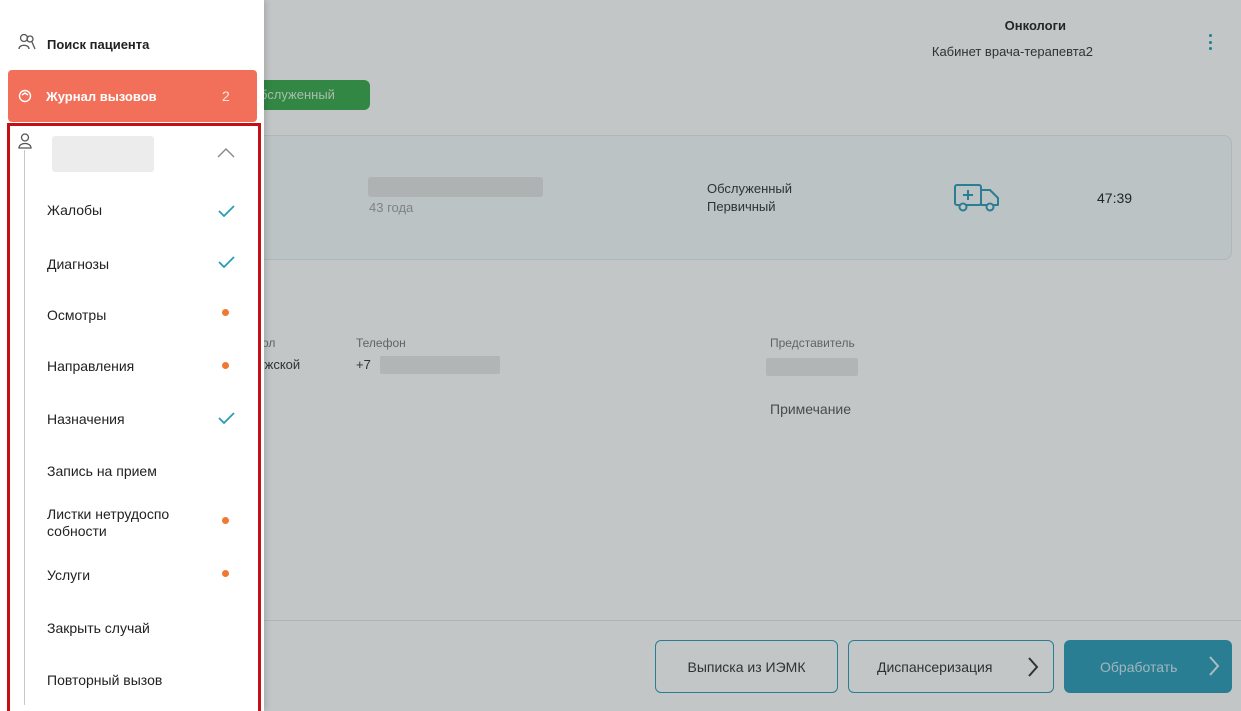 Image resolution: width=1241 pixels, height=711 pixels. Describe the element at coordinates (102, 471) in the screenshot. I see `menu-item-appointment: Запись на прием` at that location.